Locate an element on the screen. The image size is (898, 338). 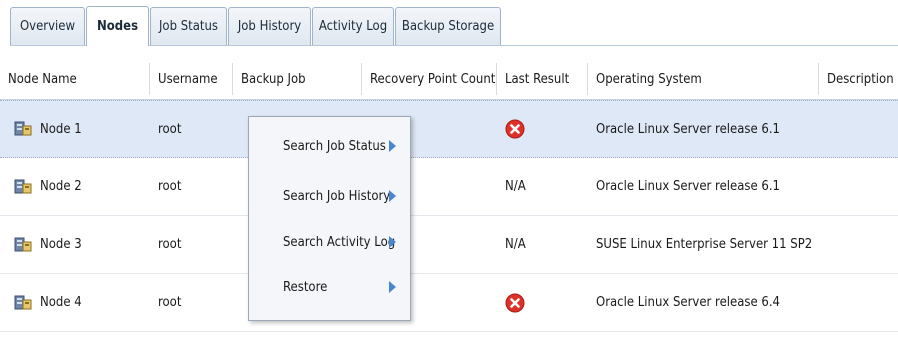
column-header-operating-system: Operating System is located at coordinates (703, 79).